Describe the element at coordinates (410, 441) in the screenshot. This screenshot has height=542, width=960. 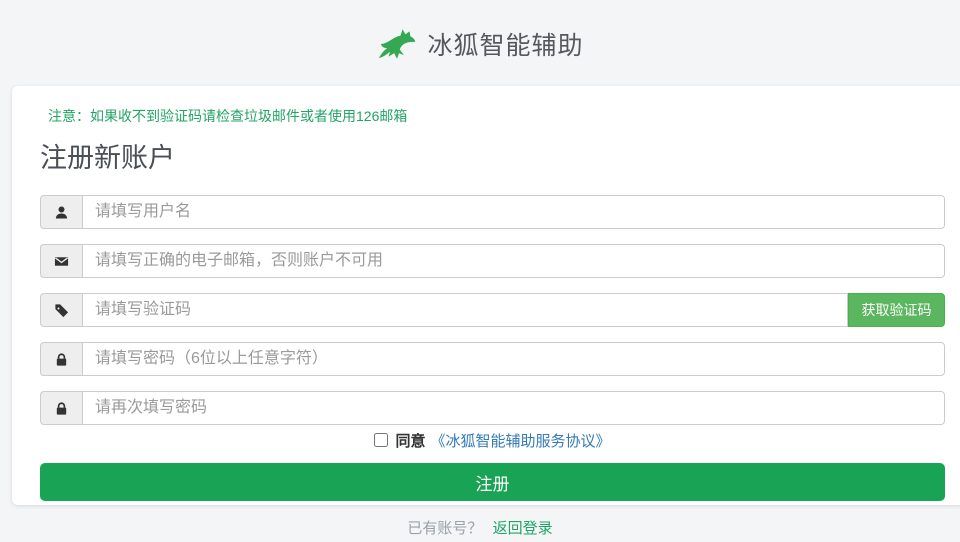
I see `agreement-label: 同意` at that location.